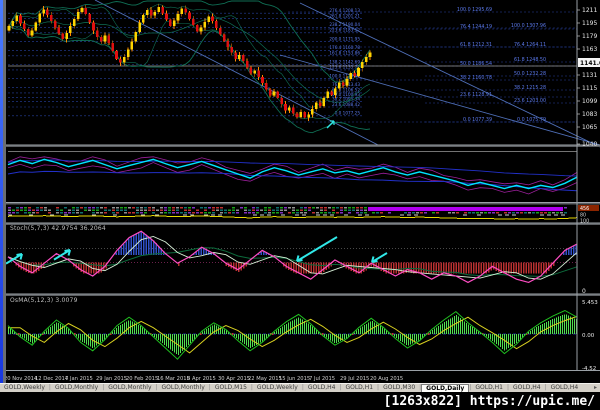 Image resolution: width=600 pixels, height=410 pixels. I want to click on svg-text: 1099, so click(589, 101).